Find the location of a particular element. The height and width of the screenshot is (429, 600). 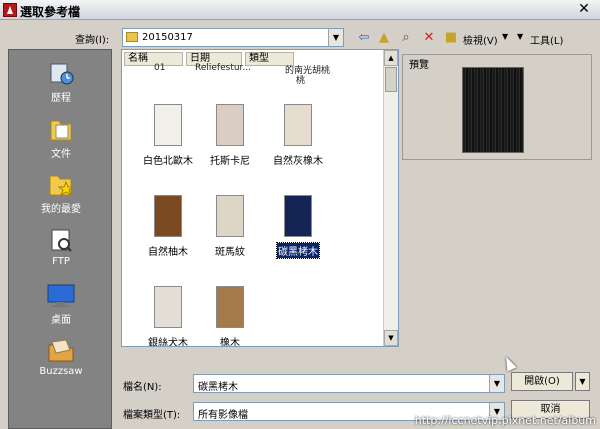

scroll-up-icon: ▲ is located at coordinates (391, 58).